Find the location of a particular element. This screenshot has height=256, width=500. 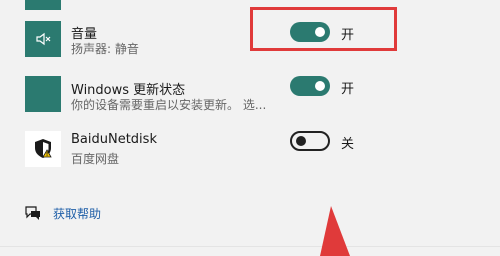

annotation-arrow is located at coordinates (335, 231).